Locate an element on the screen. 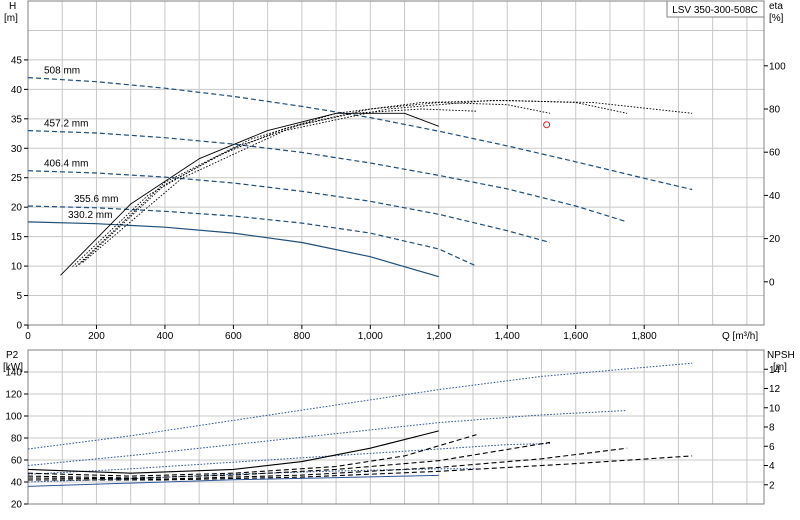 Image resolution: width=800 pixels, height=520 pixels. x-tick-label: 1,800 is located at coordinates (644, 336).